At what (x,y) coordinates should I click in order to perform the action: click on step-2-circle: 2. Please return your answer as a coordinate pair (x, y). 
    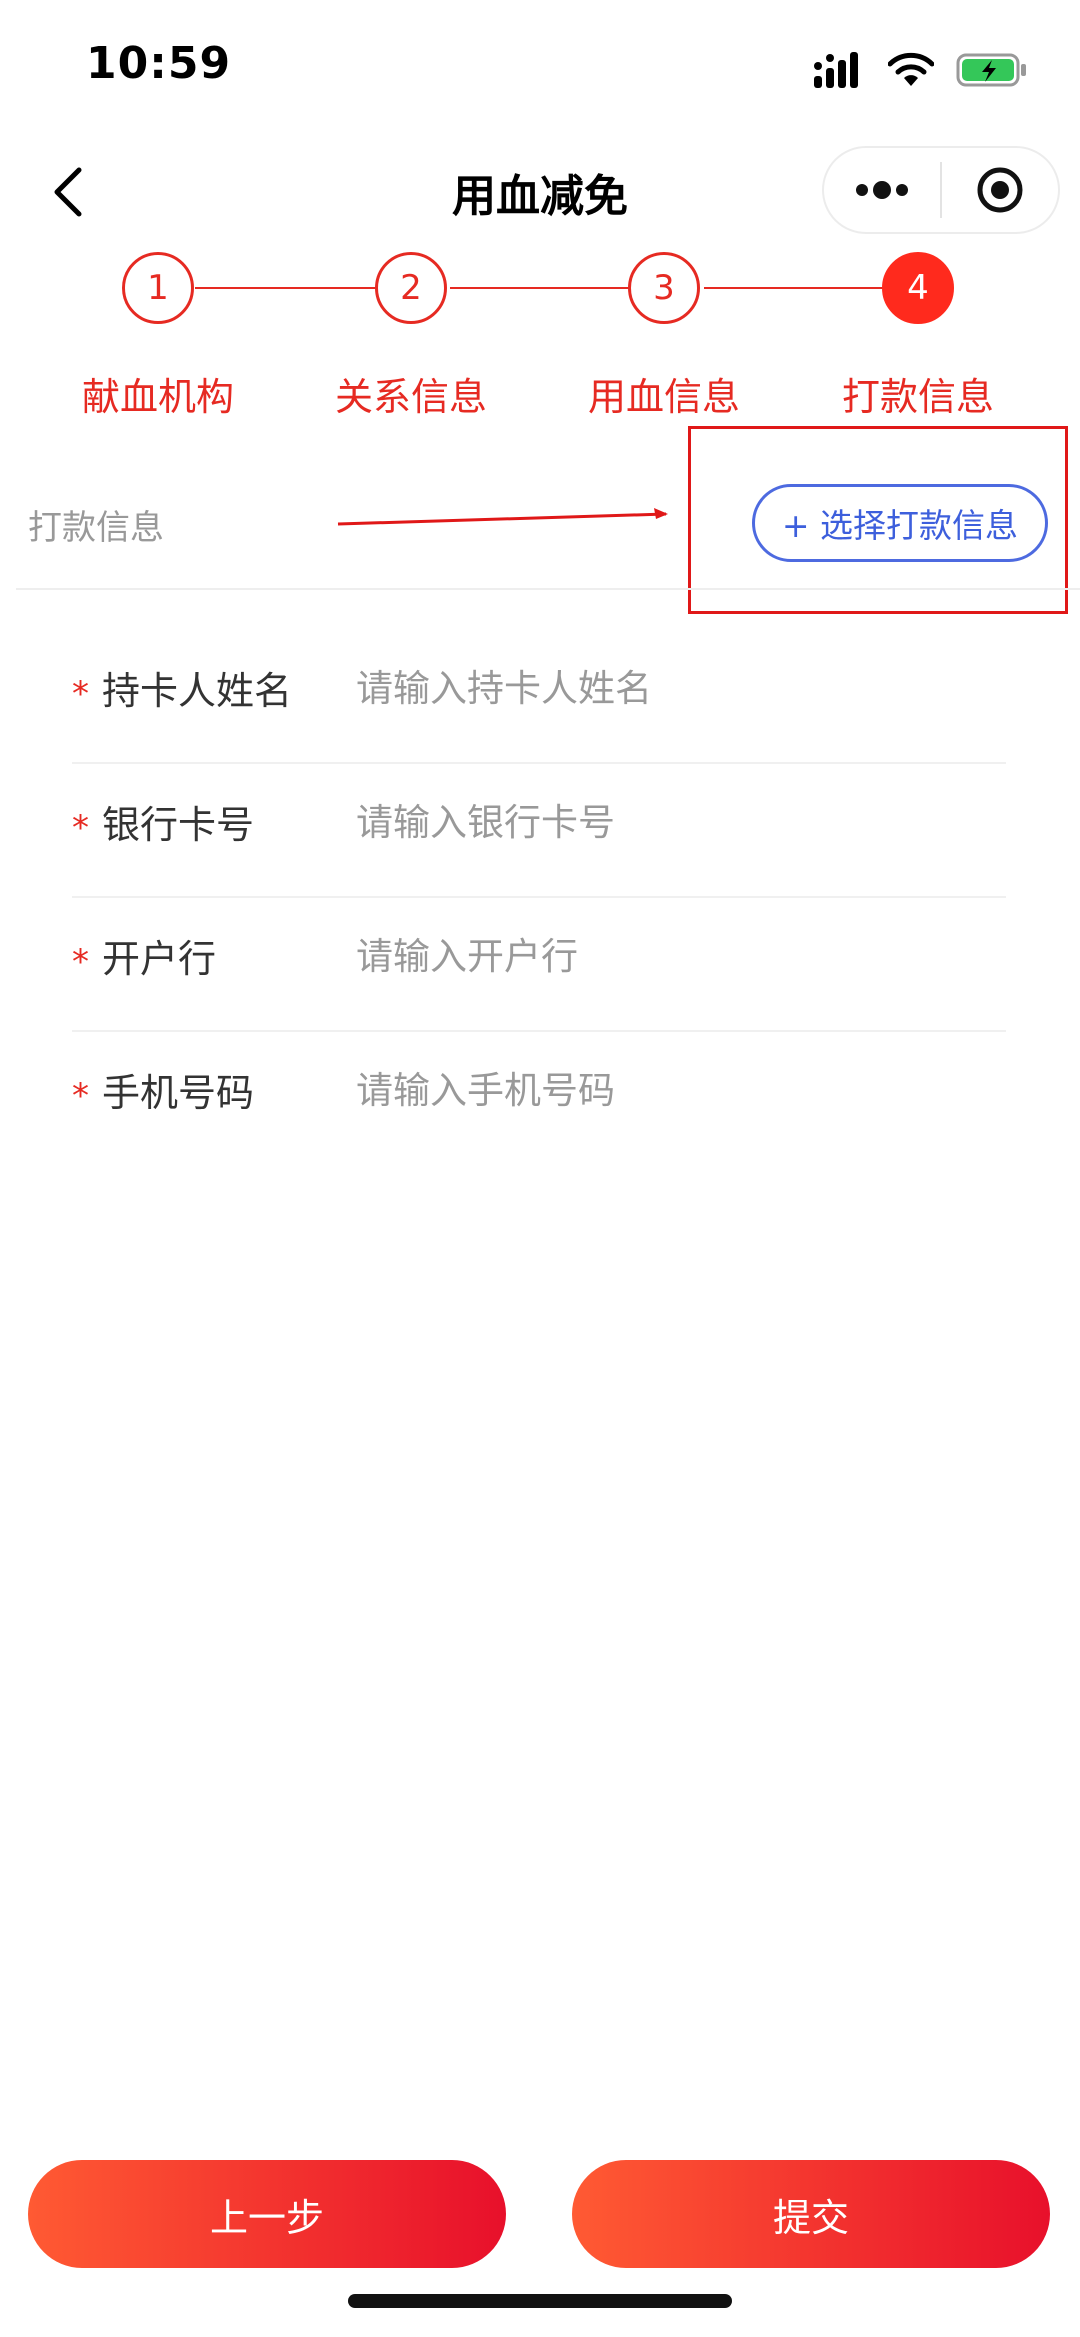
    Looking at the image, I should click on (411, 288).